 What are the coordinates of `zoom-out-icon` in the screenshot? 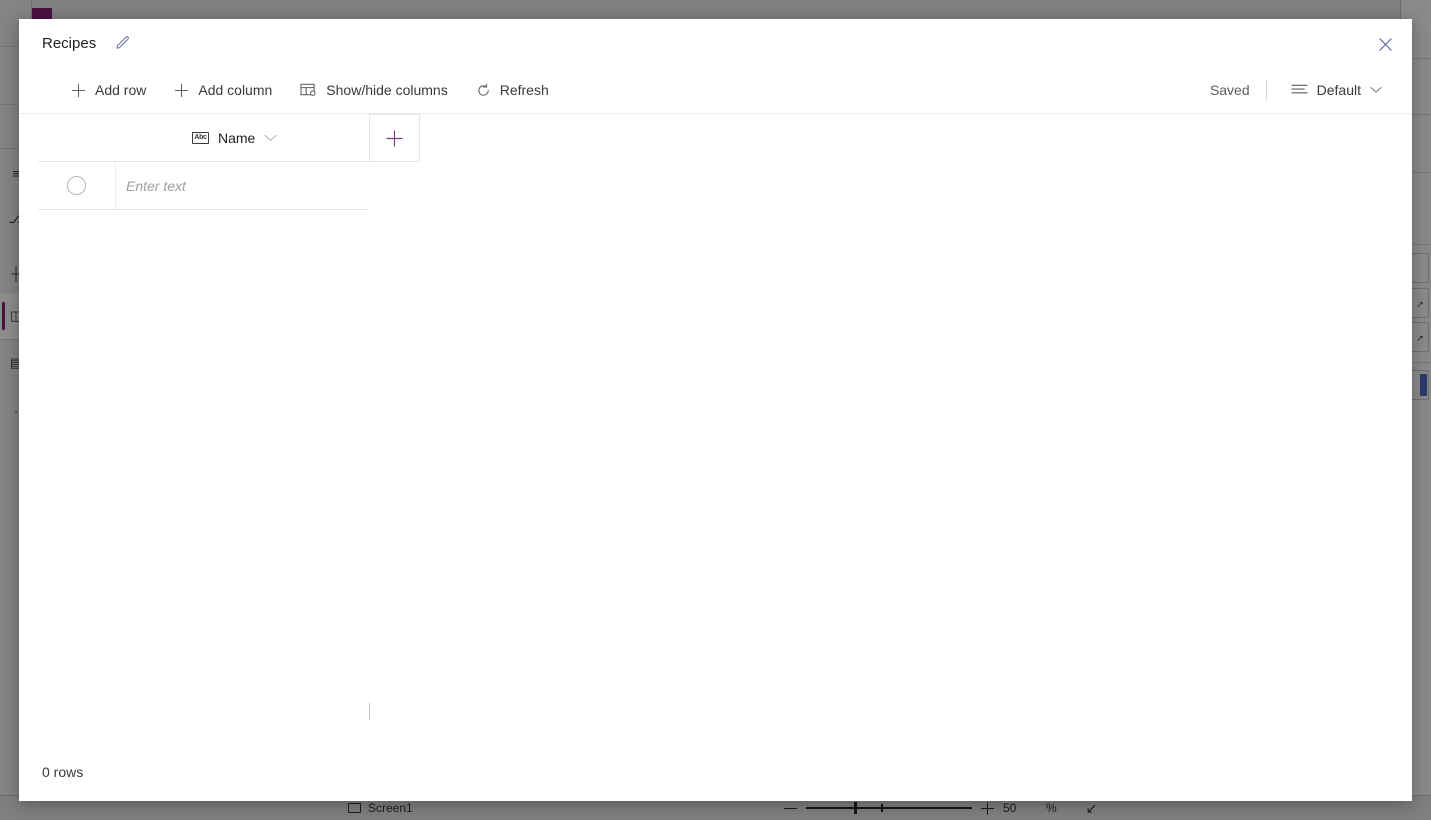 It's located at (790, 808).